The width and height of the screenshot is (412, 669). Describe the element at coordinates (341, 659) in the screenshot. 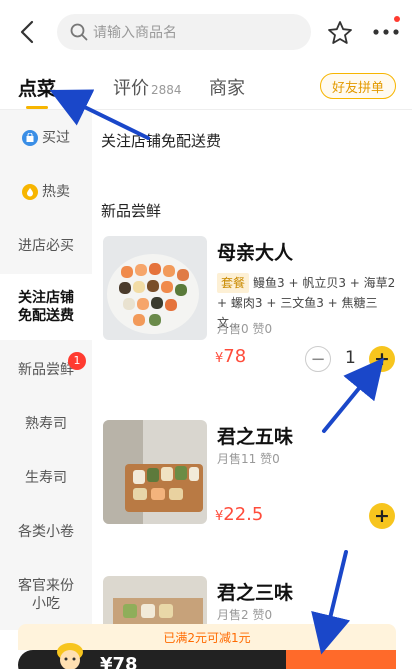

I see `checkout-button` at that location.